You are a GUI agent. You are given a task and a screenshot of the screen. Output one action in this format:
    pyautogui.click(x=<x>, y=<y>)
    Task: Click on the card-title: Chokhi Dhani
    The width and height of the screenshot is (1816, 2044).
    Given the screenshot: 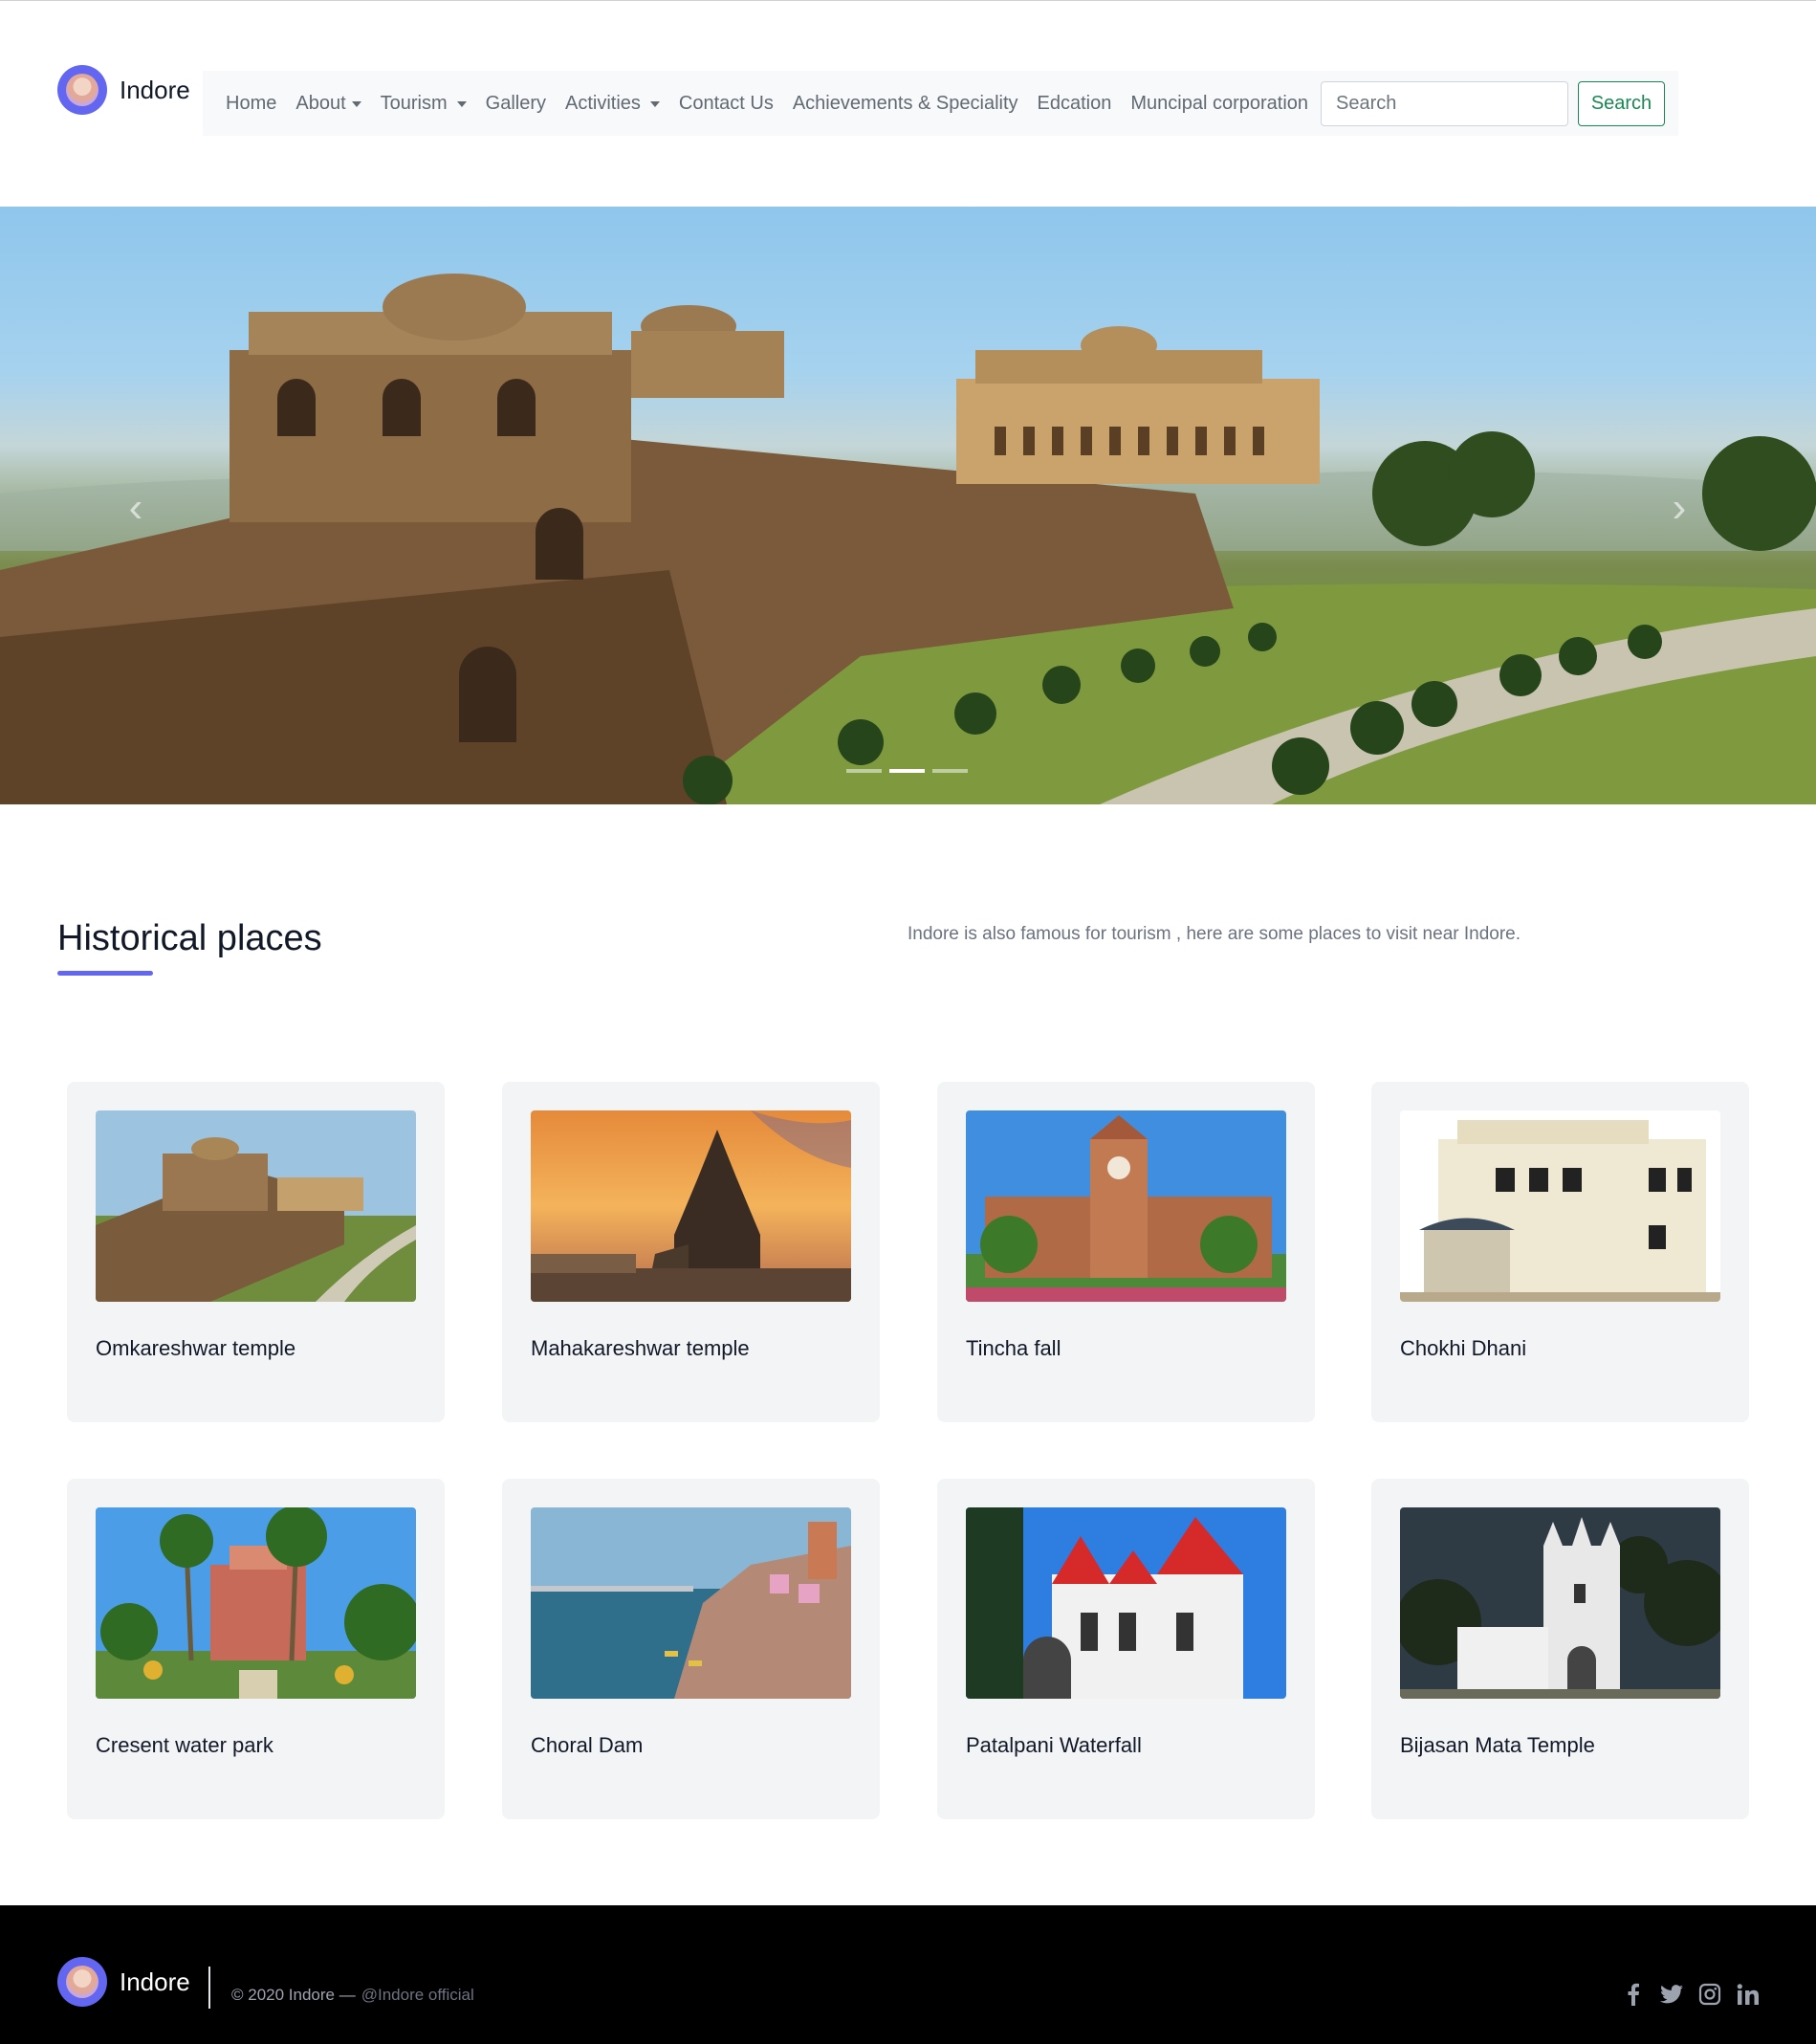 What is the action you would take?
    pyautogui.click(x=1464, y=1348)
    